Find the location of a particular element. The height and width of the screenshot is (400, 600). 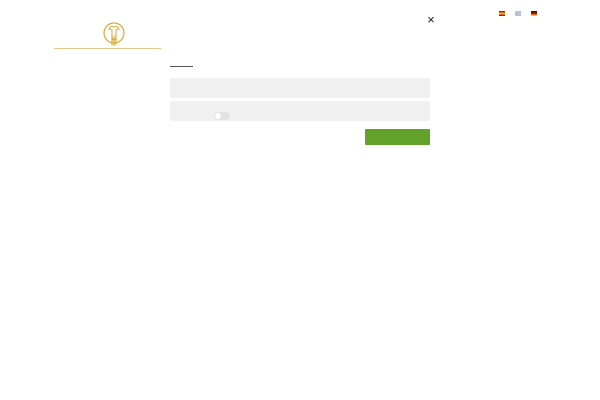

show-password-toggle is located at coordinates (222, 116).